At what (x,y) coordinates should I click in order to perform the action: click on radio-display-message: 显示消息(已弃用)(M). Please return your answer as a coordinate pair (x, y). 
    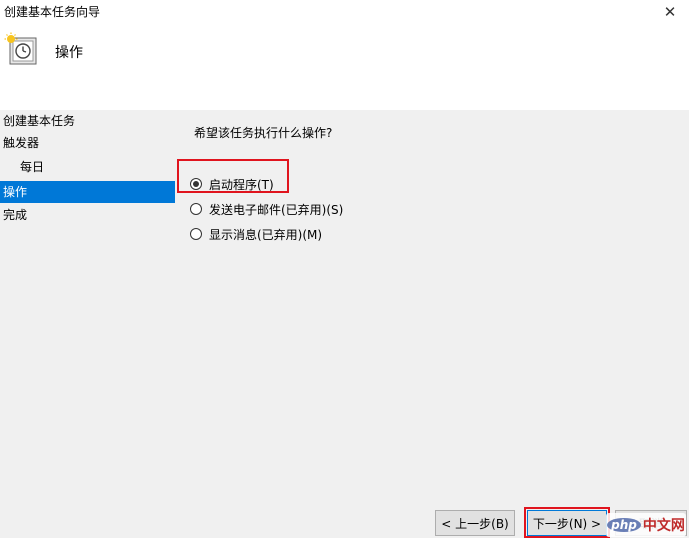
    Looking at the image, I should click on (256, 234).